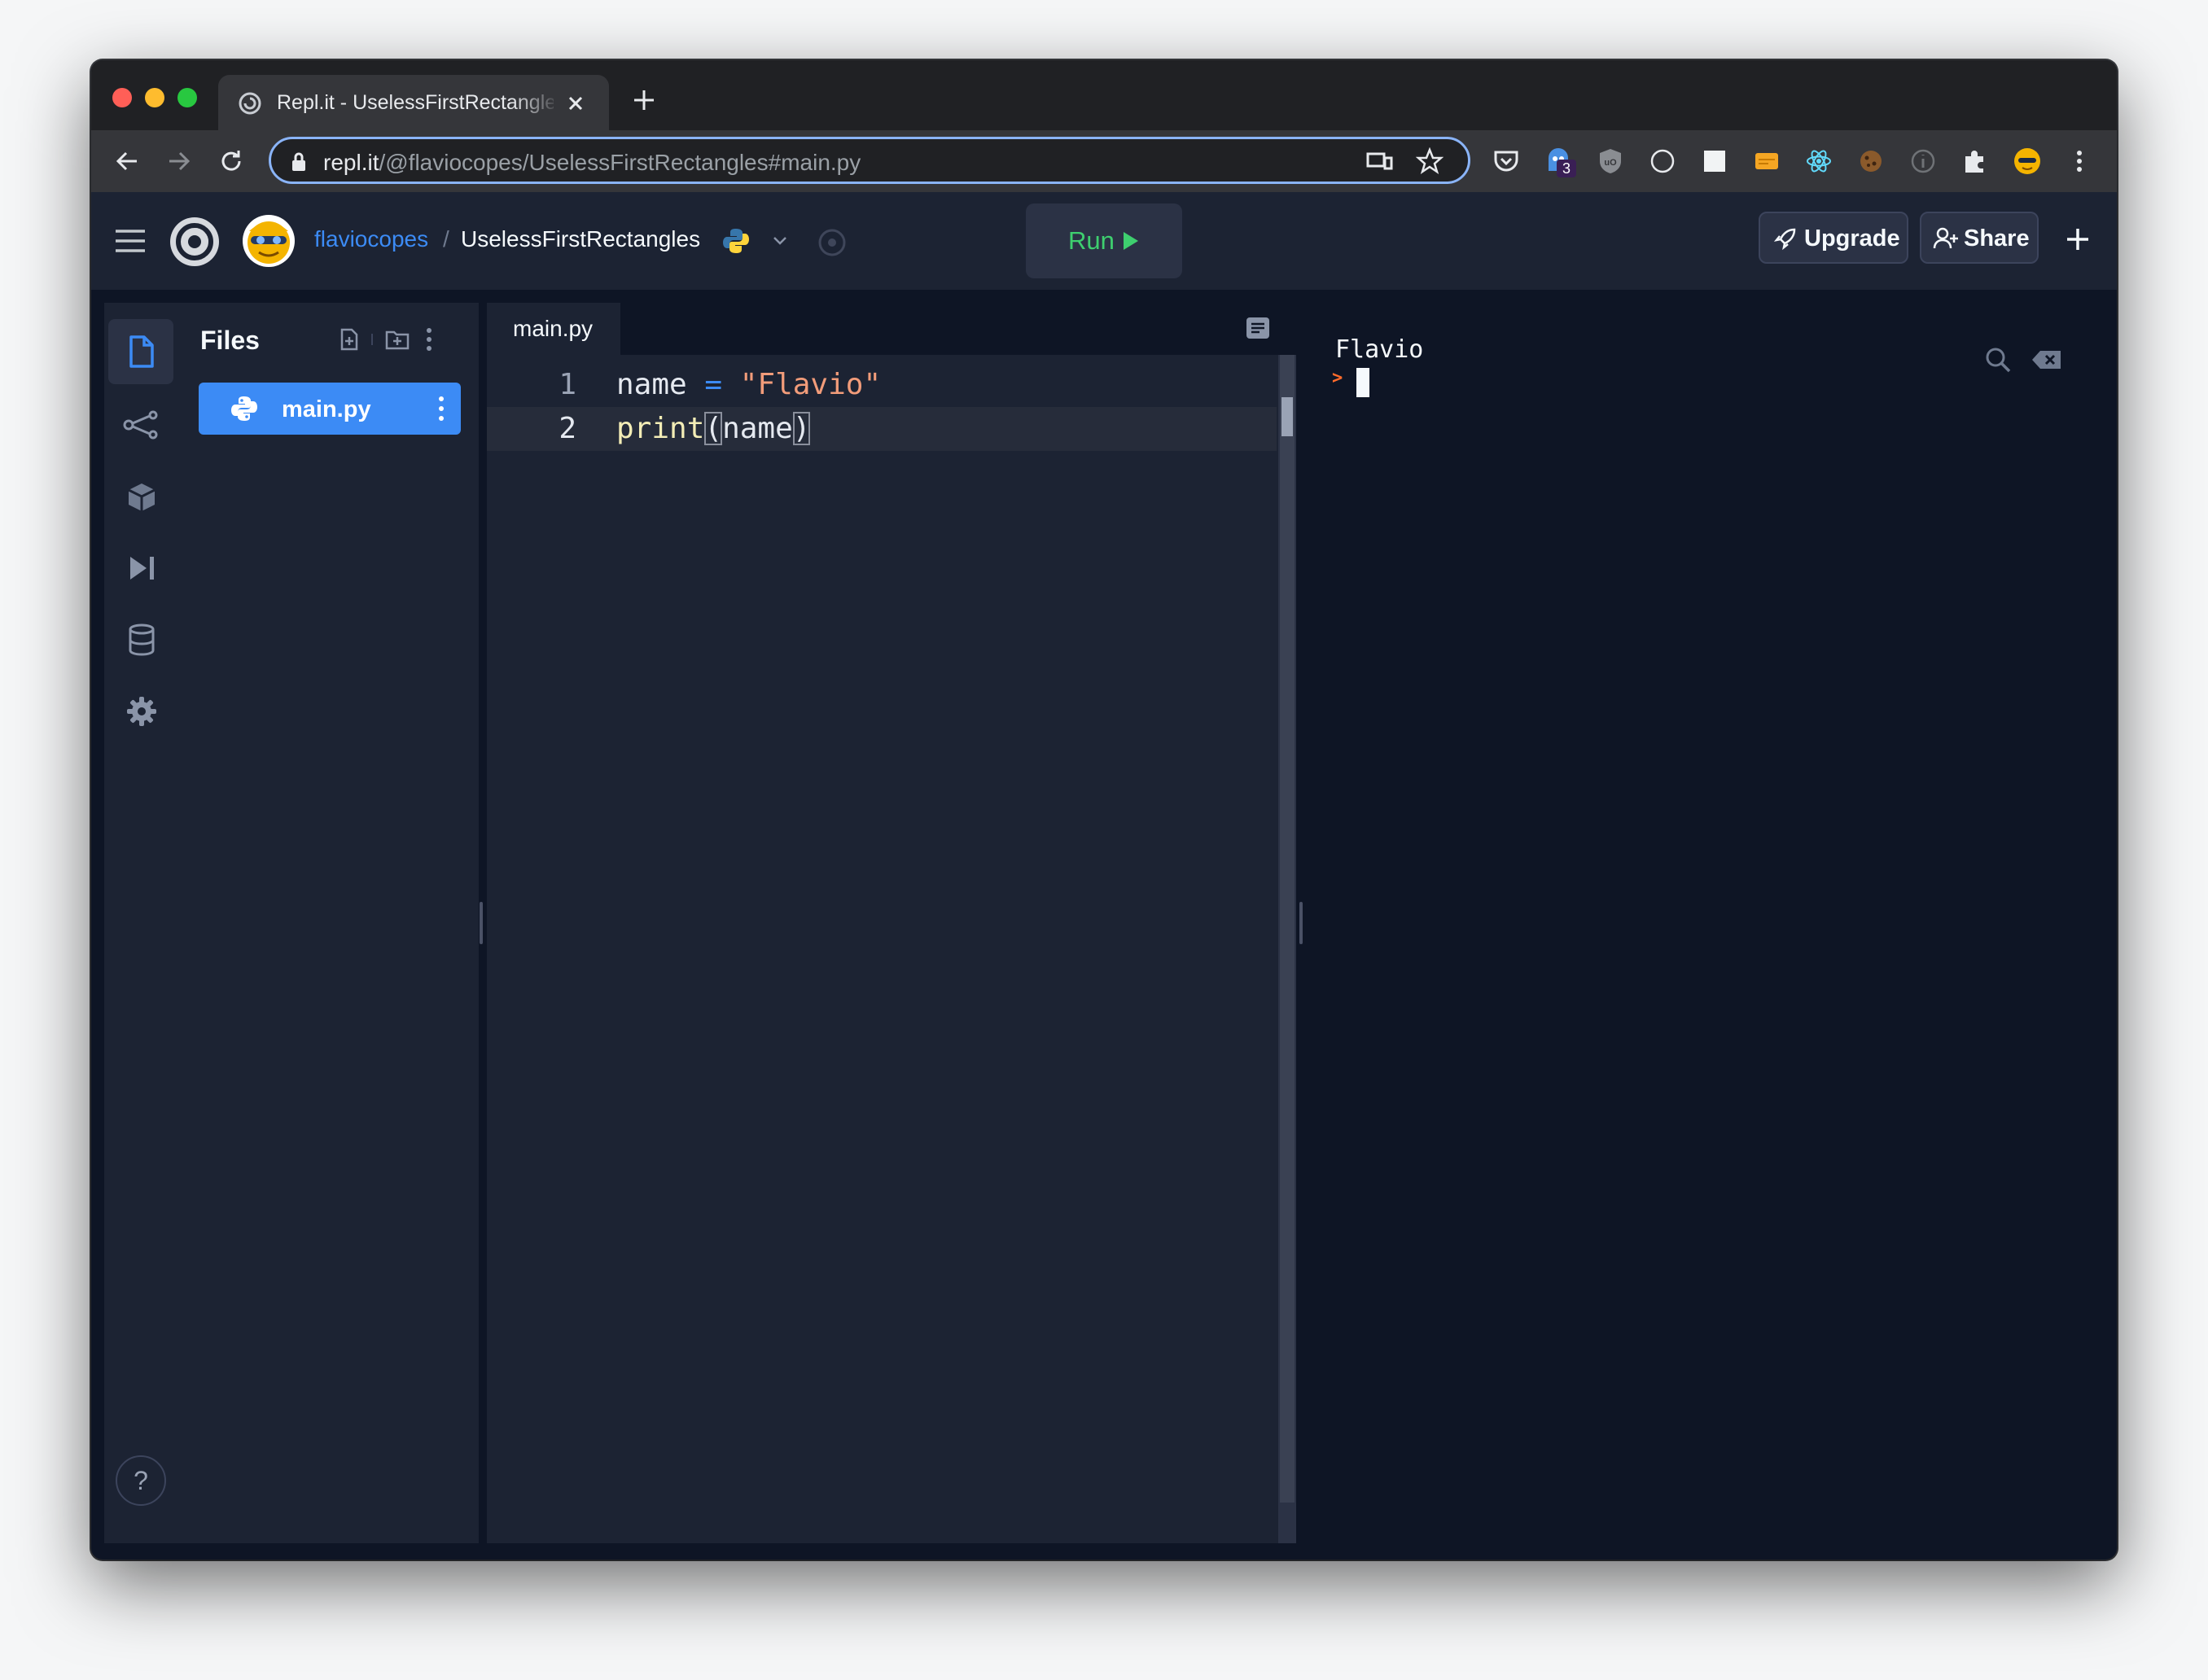 This screenshot has height=1680, width=2208. I want to click on code-token: "Flavio", so click(810, 384).